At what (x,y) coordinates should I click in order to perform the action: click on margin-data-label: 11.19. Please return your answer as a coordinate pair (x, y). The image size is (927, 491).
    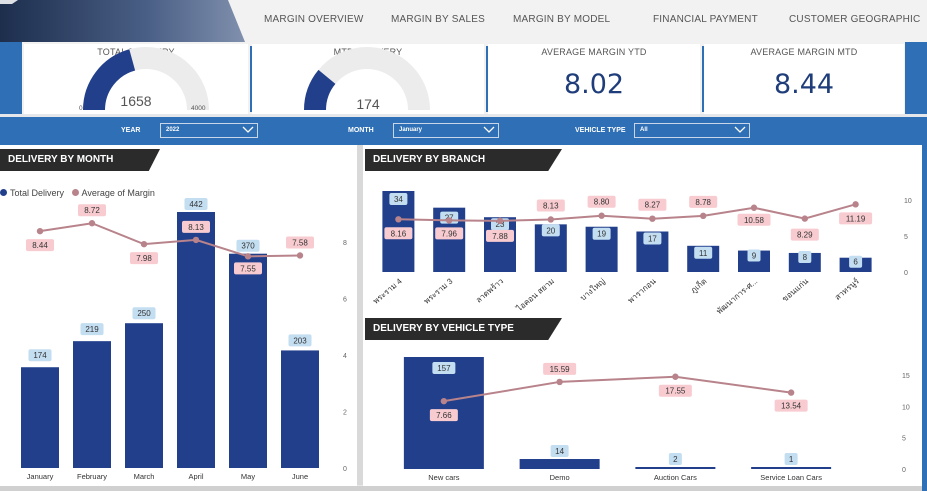
    Looking at the image, I should click on (856, 218).